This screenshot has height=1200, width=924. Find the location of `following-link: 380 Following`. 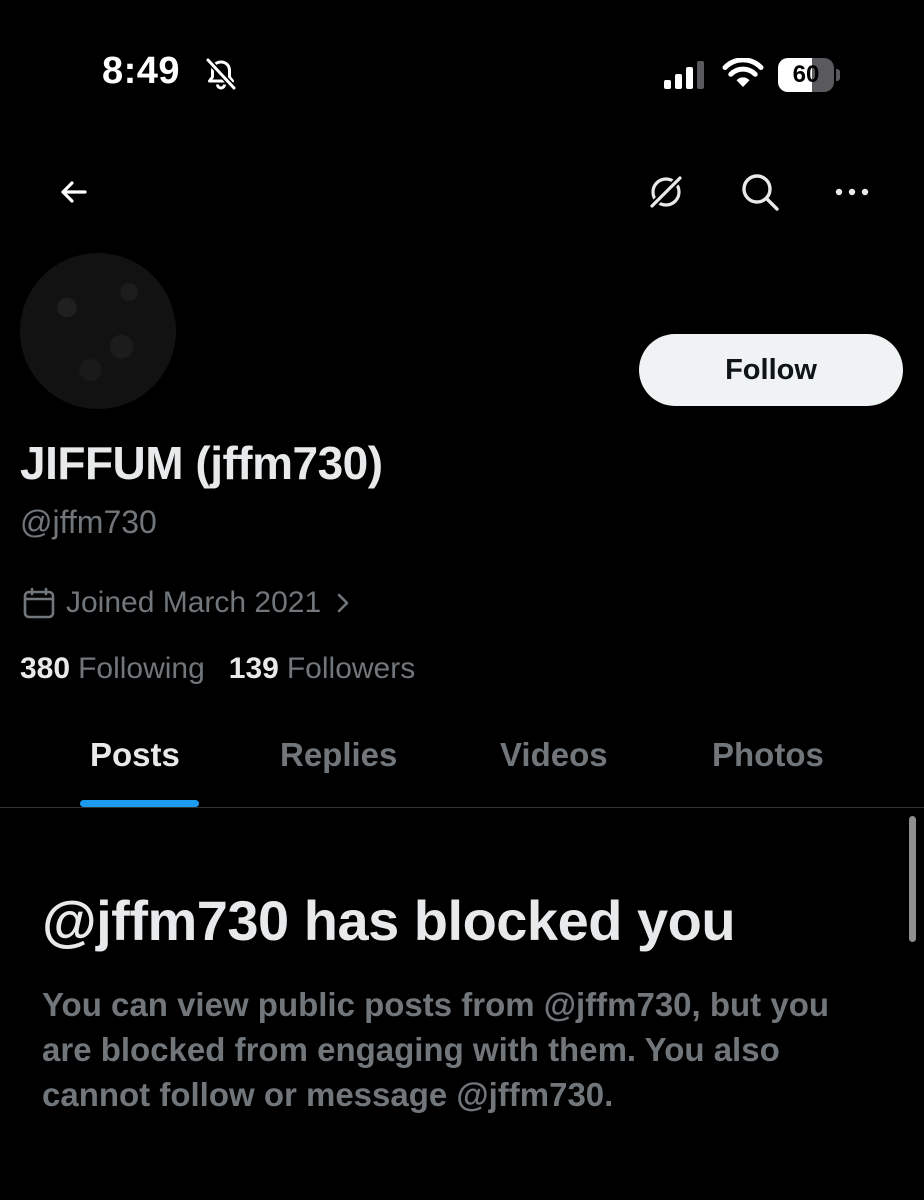

following-link: 380 Following is located at coordinates (112, 669).